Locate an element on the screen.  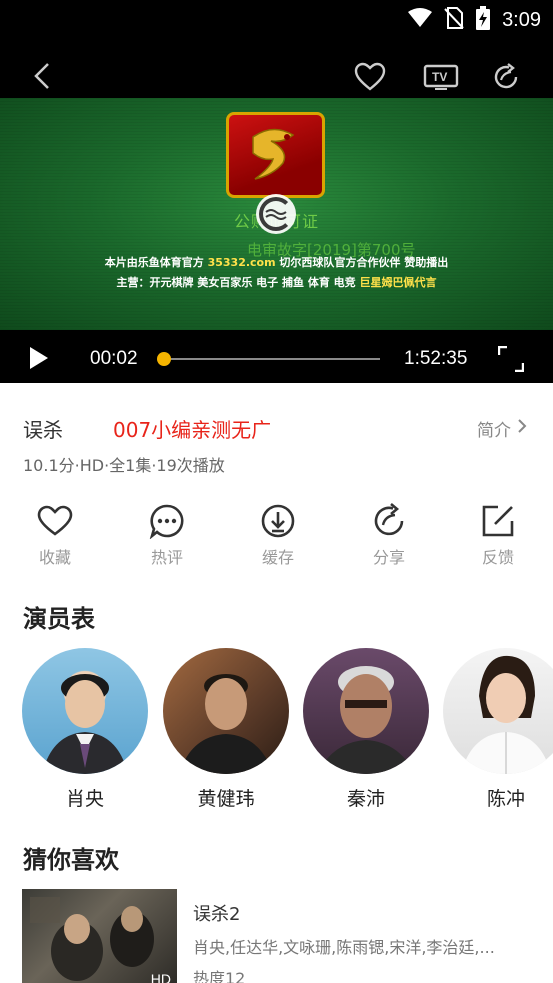
video-meta: 10.1分·HD·全1集·19次播放 is located at coordinates (124, 465).